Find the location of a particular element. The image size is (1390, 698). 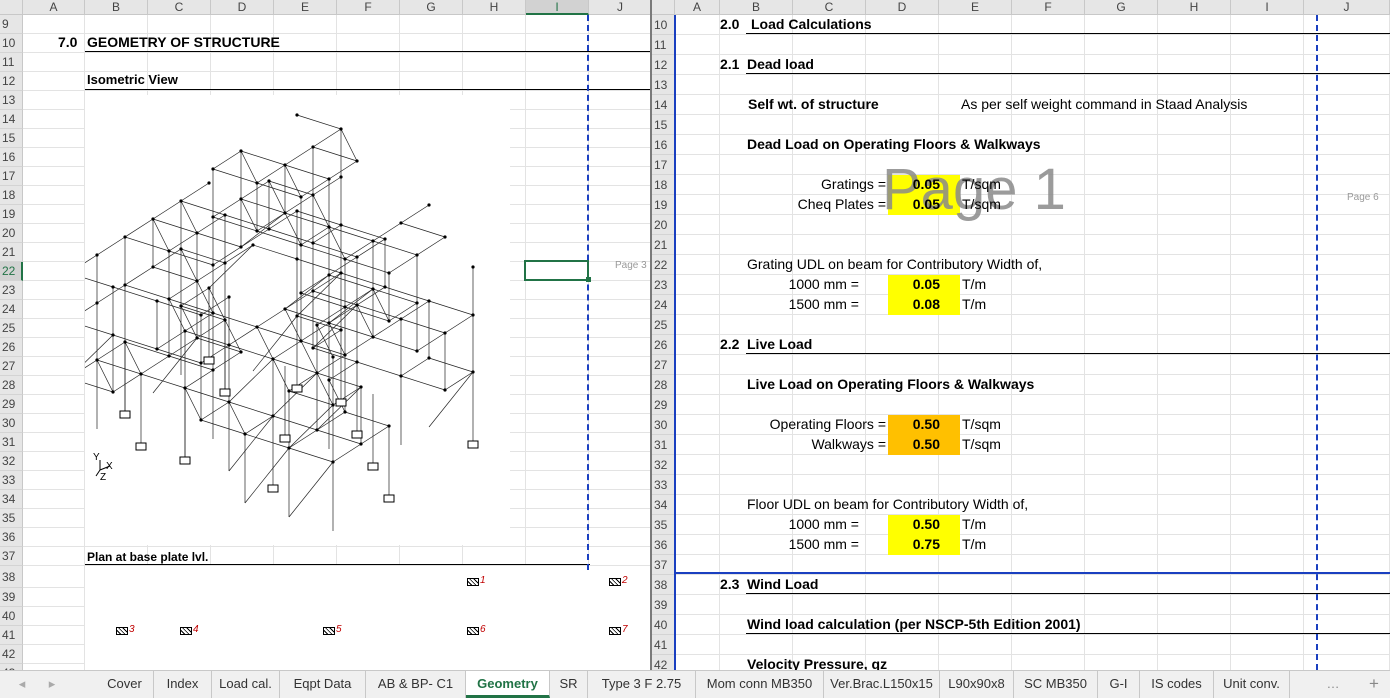

row-header-11: 11 is located at coordinates (11, 62).